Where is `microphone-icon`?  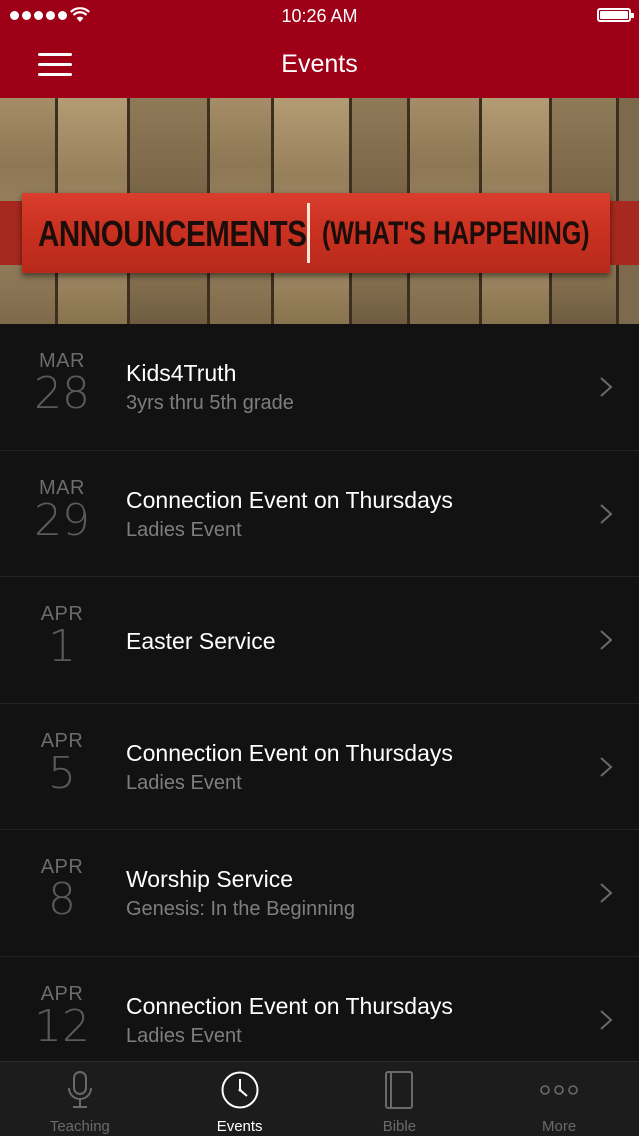
microphone-icon is located at coordinates (79, 1089).